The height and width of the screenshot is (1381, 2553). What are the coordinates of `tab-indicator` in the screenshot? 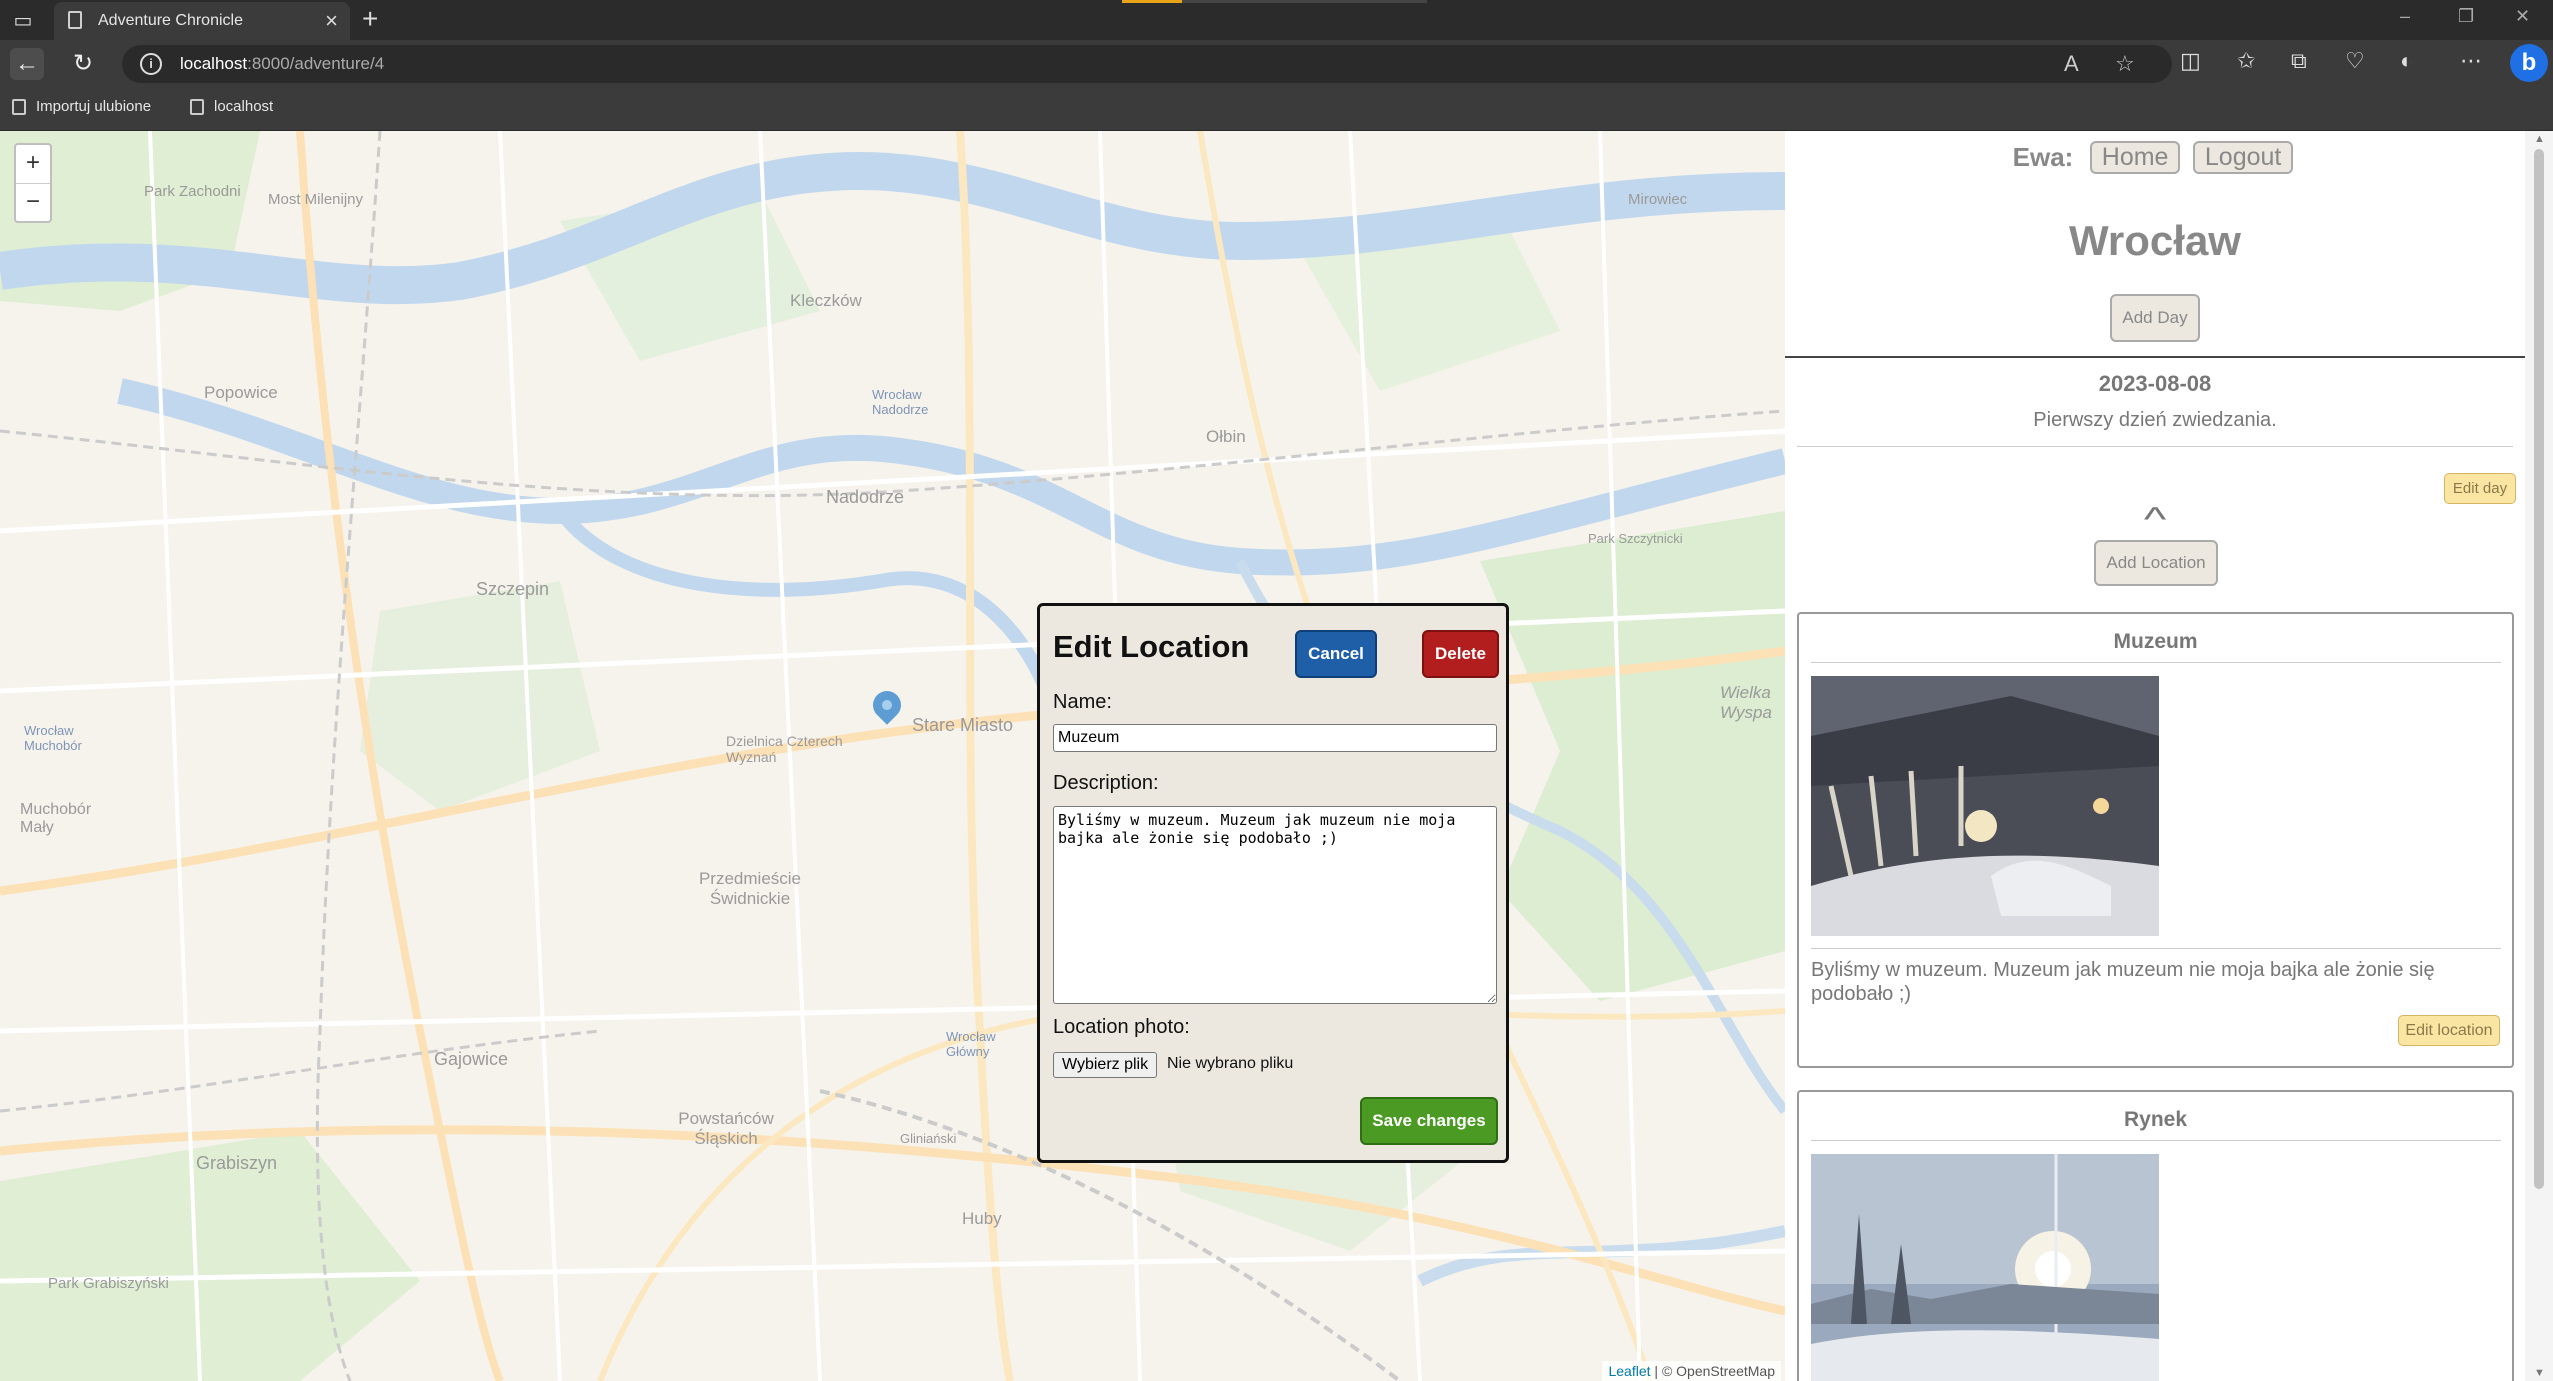 It's located at (1152, 1).